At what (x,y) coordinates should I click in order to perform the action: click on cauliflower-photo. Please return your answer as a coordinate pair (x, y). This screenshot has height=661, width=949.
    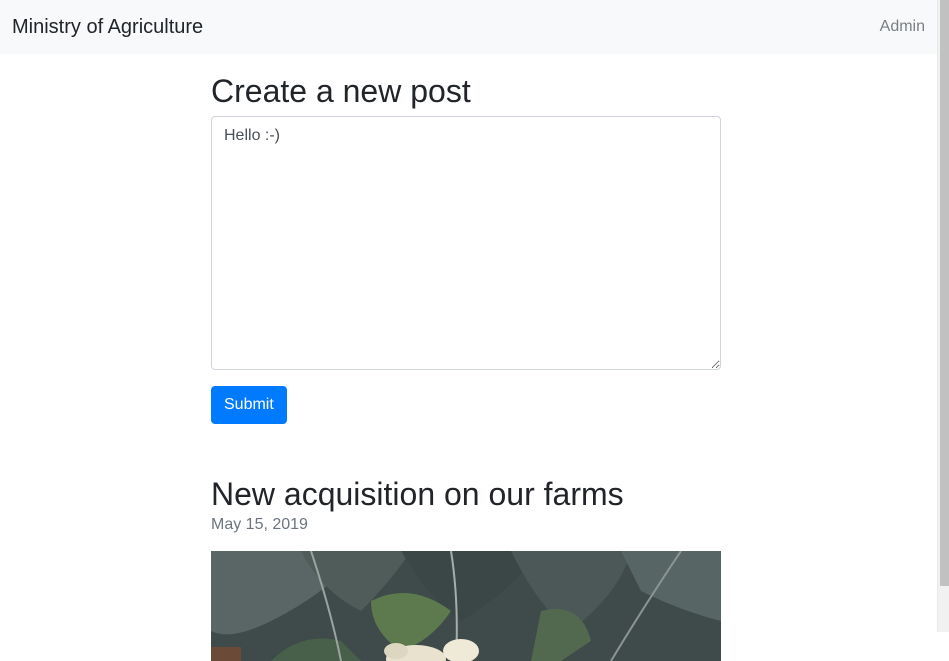
    Looking at the image, I should click on (466, 606).